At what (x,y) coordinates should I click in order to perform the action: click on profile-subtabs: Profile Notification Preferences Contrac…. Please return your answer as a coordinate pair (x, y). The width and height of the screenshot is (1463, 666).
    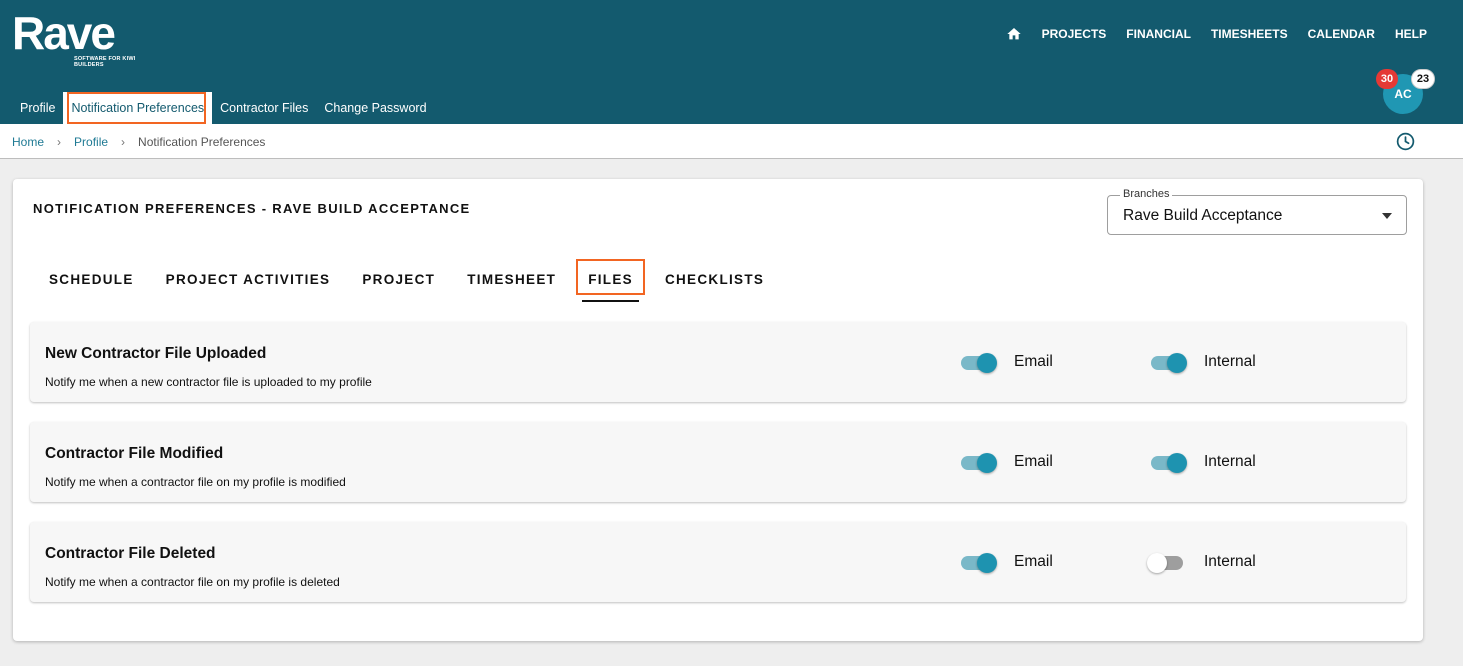
    Looking at the image, I should click on (223, 108).